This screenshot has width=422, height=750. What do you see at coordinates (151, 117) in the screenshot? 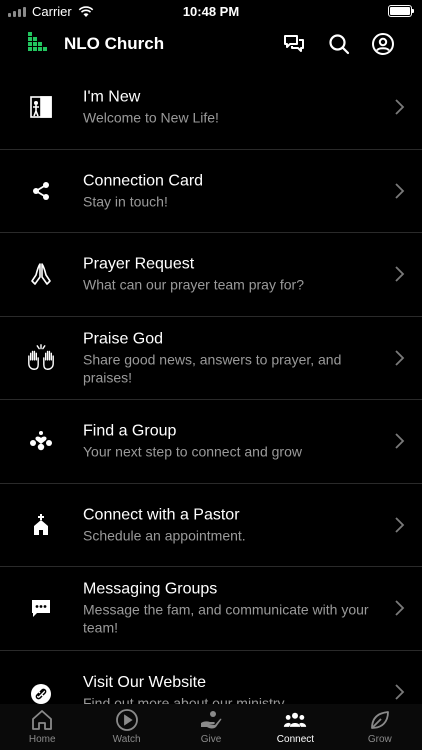
I see `item-subtitle: Welcome to New Life!` at bounding box center [151, 117].